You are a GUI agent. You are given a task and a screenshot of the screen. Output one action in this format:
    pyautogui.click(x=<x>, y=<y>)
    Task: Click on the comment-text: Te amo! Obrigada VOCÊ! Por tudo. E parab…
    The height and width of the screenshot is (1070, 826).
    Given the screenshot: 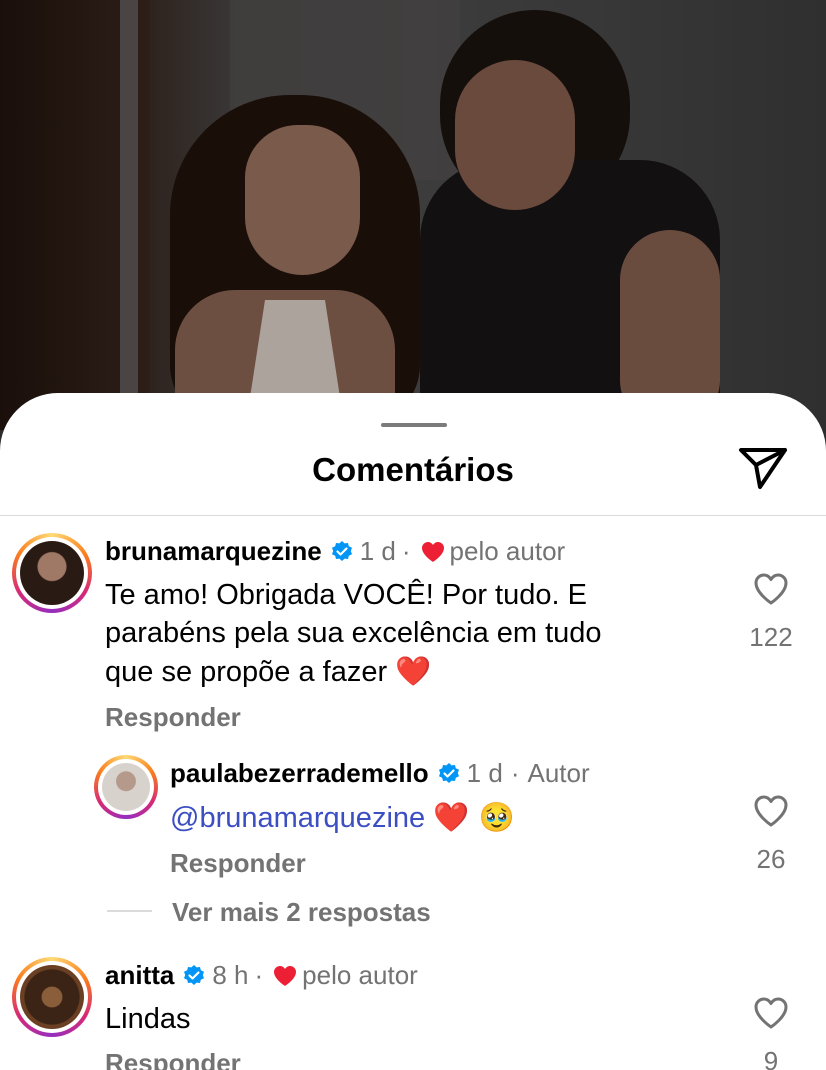 What is the action you would take?
    pyautogui.click(x=405, y=633)
    